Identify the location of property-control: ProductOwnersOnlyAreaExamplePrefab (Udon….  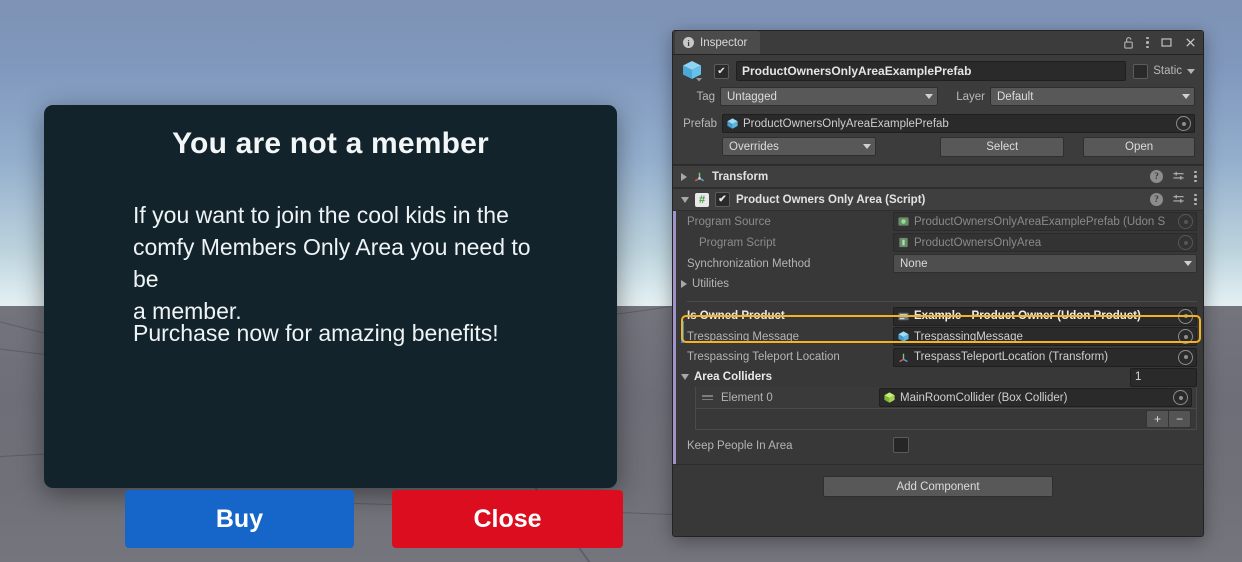
(1045, 221).